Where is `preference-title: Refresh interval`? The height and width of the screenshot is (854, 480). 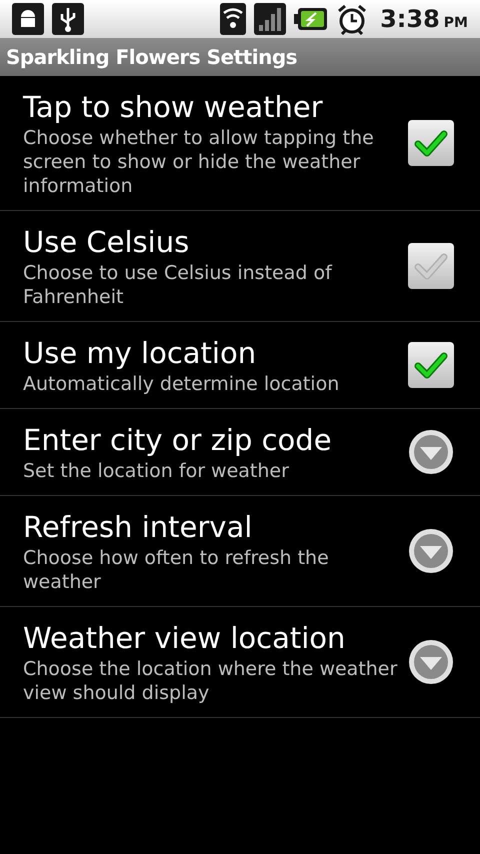
preference-title: Refresh interval is located at coordinates (138, 527).